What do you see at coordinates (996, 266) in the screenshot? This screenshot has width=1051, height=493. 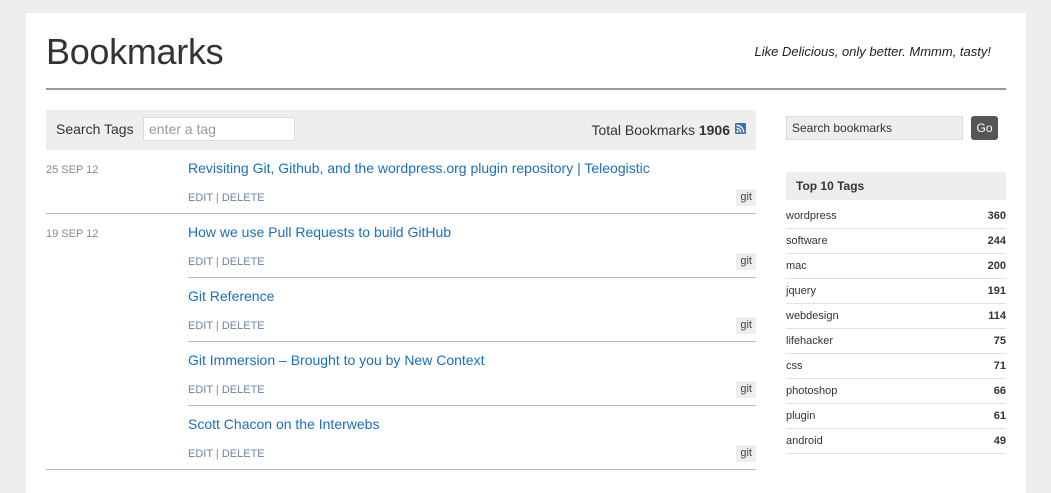 I see `tag-count: 200` at bounding box center [996, 266].